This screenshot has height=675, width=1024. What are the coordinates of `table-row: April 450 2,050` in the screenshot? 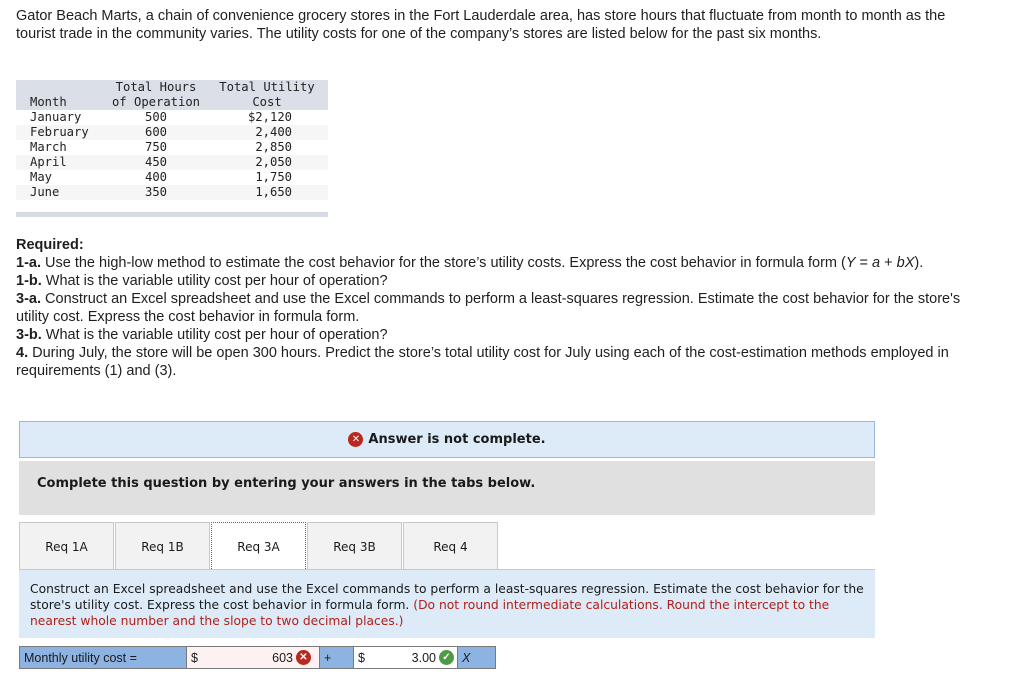 It's located at (172, 162).